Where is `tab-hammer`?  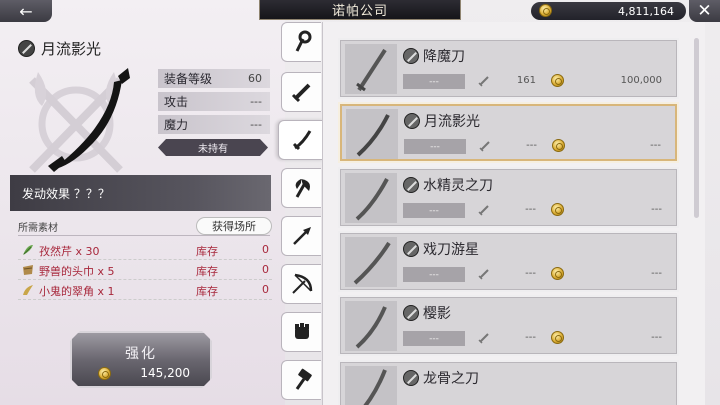
tab-hammer is located at coordinates (301, 380).